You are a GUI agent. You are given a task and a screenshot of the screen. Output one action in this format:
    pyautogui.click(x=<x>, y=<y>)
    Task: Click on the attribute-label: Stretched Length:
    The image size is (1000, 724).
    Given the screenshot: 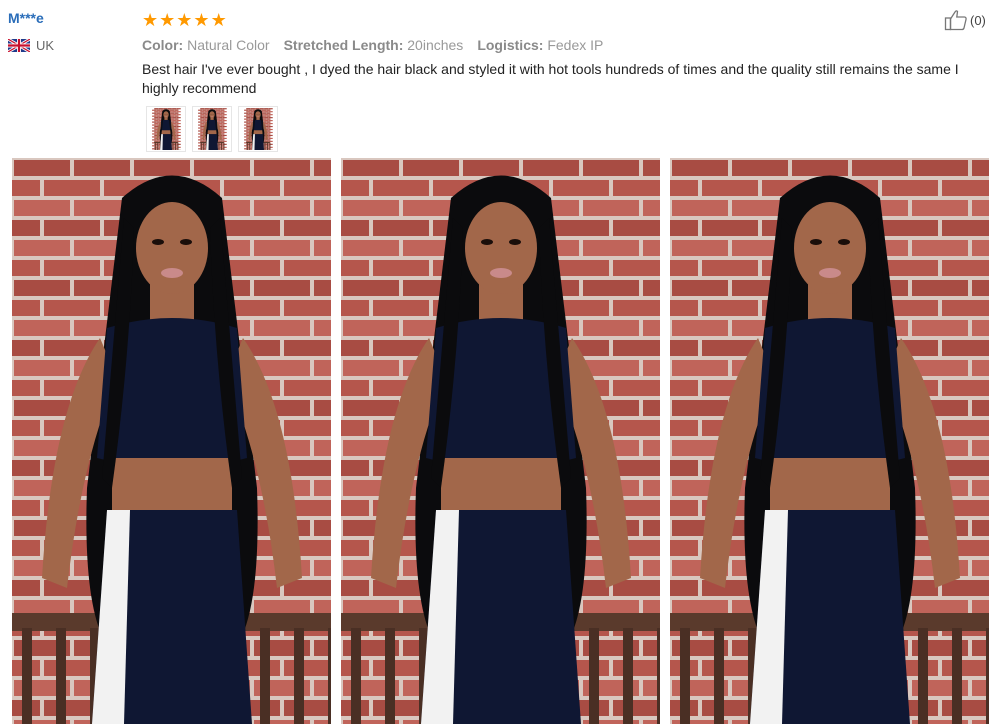 What is the action you would take?
    pyautogui.click(x=343, y=45)
    